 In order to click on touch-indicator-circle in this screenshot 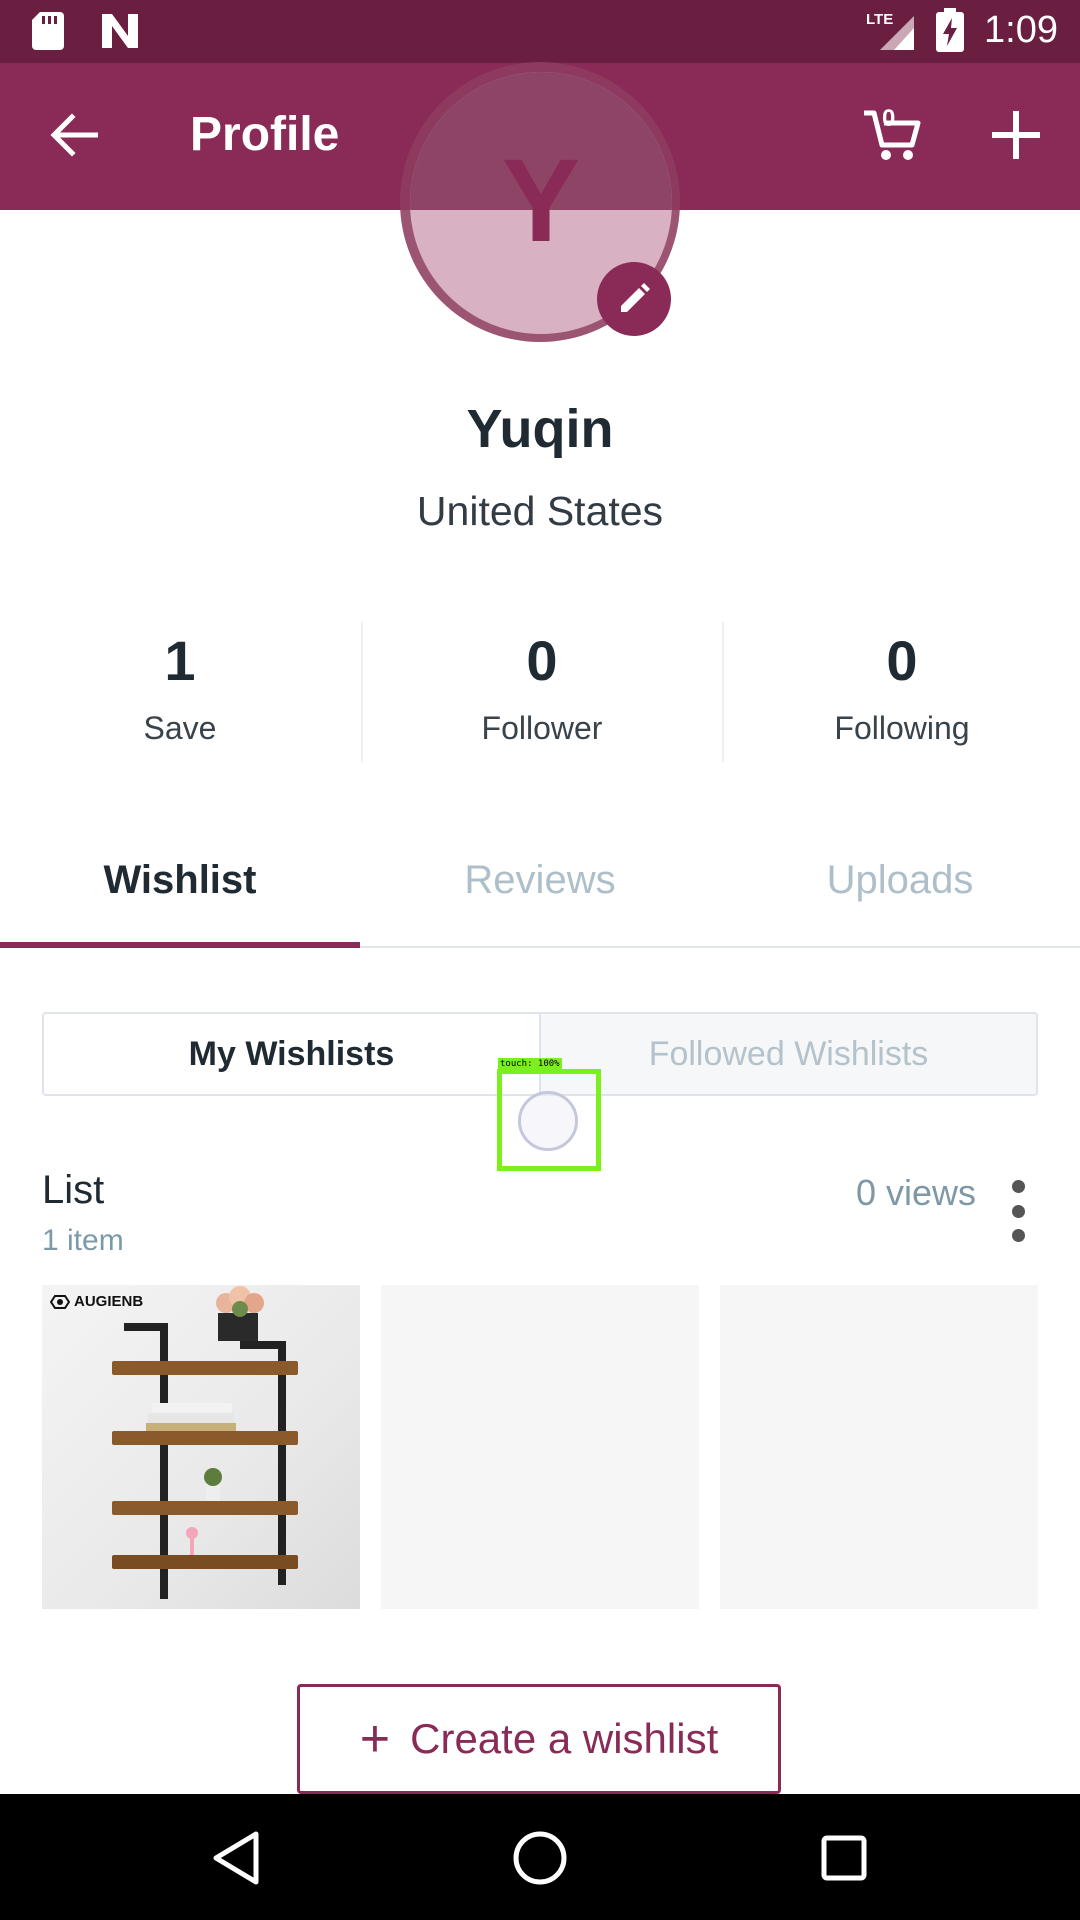, I will do `click(548, 1121)`.